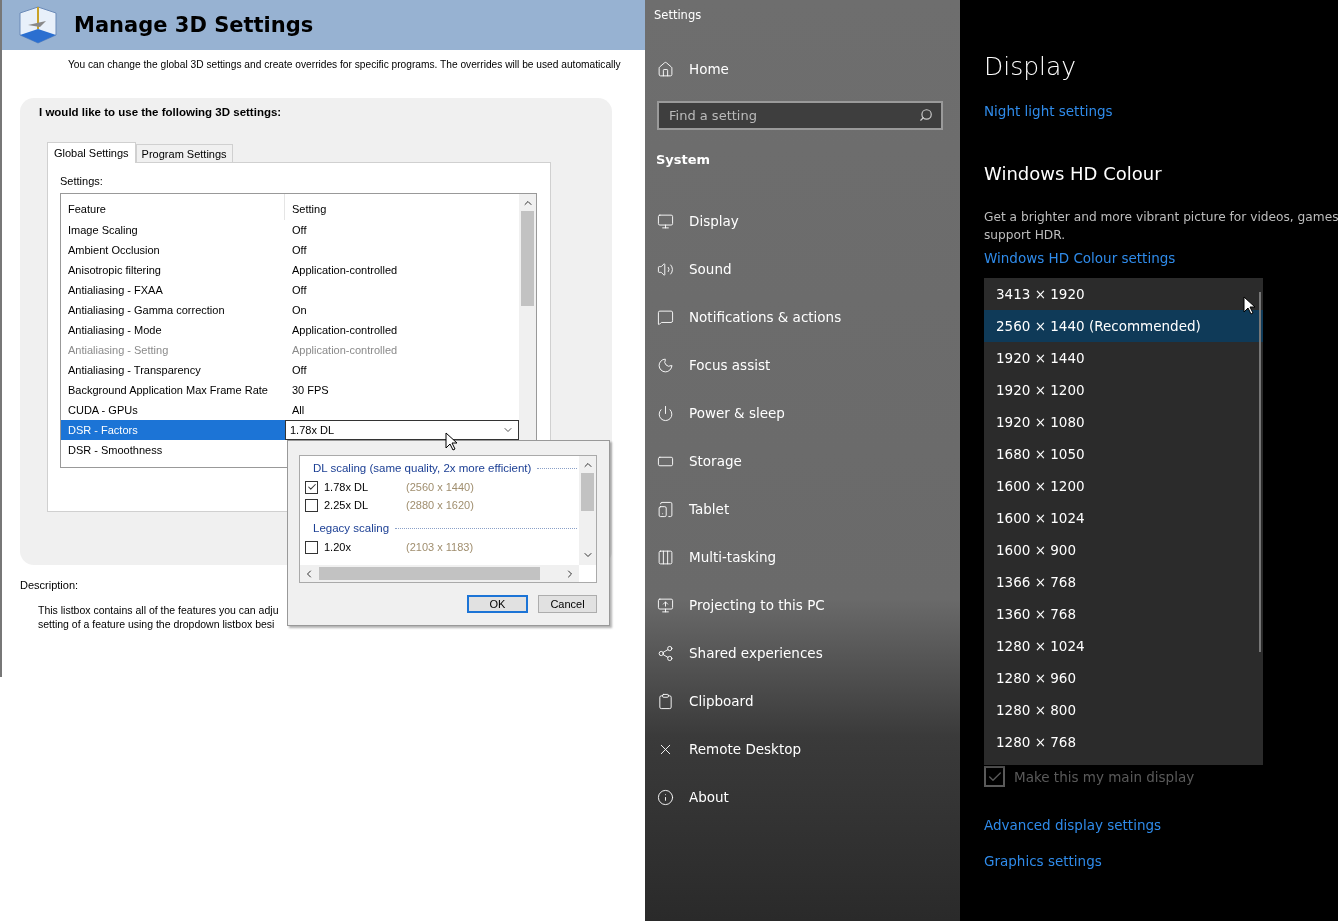 The image size is (1338, 921). Describe the element at coordinates (802, 413) in the screenshot. I see `nav-item: Power & sleep` at that location.